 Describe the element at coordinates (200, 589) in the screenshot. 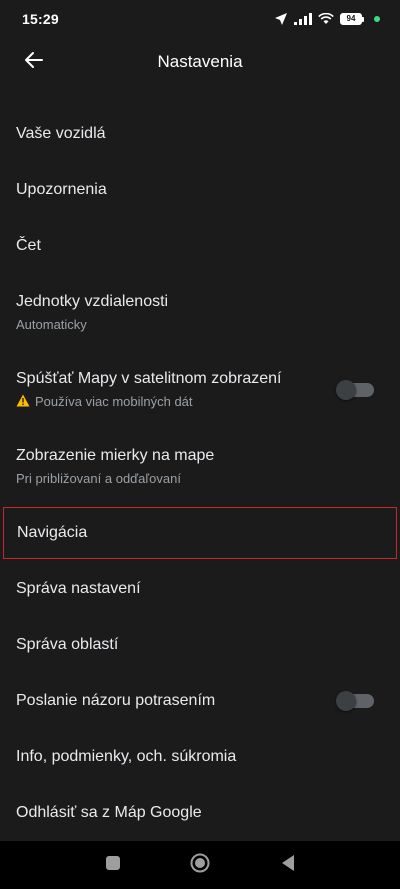

I see `setting-manage-settings: Správa nastavení` at that location.